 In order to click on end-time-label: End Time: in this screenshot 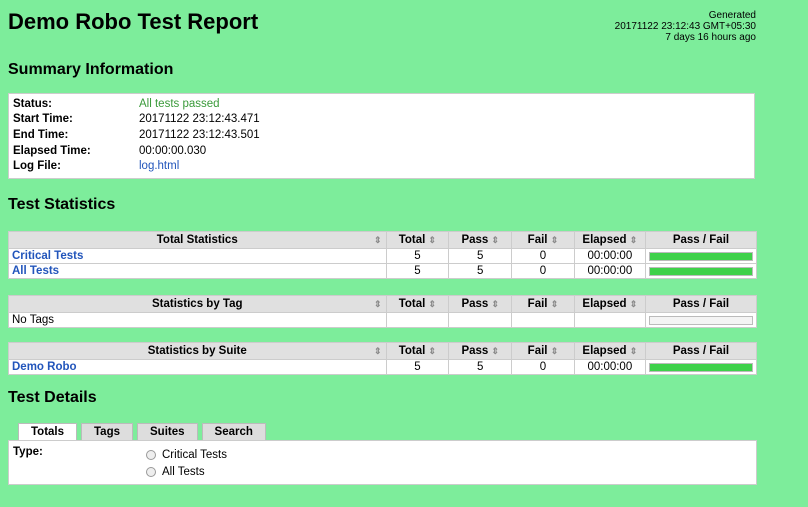, I will do `click(41, 134)`.